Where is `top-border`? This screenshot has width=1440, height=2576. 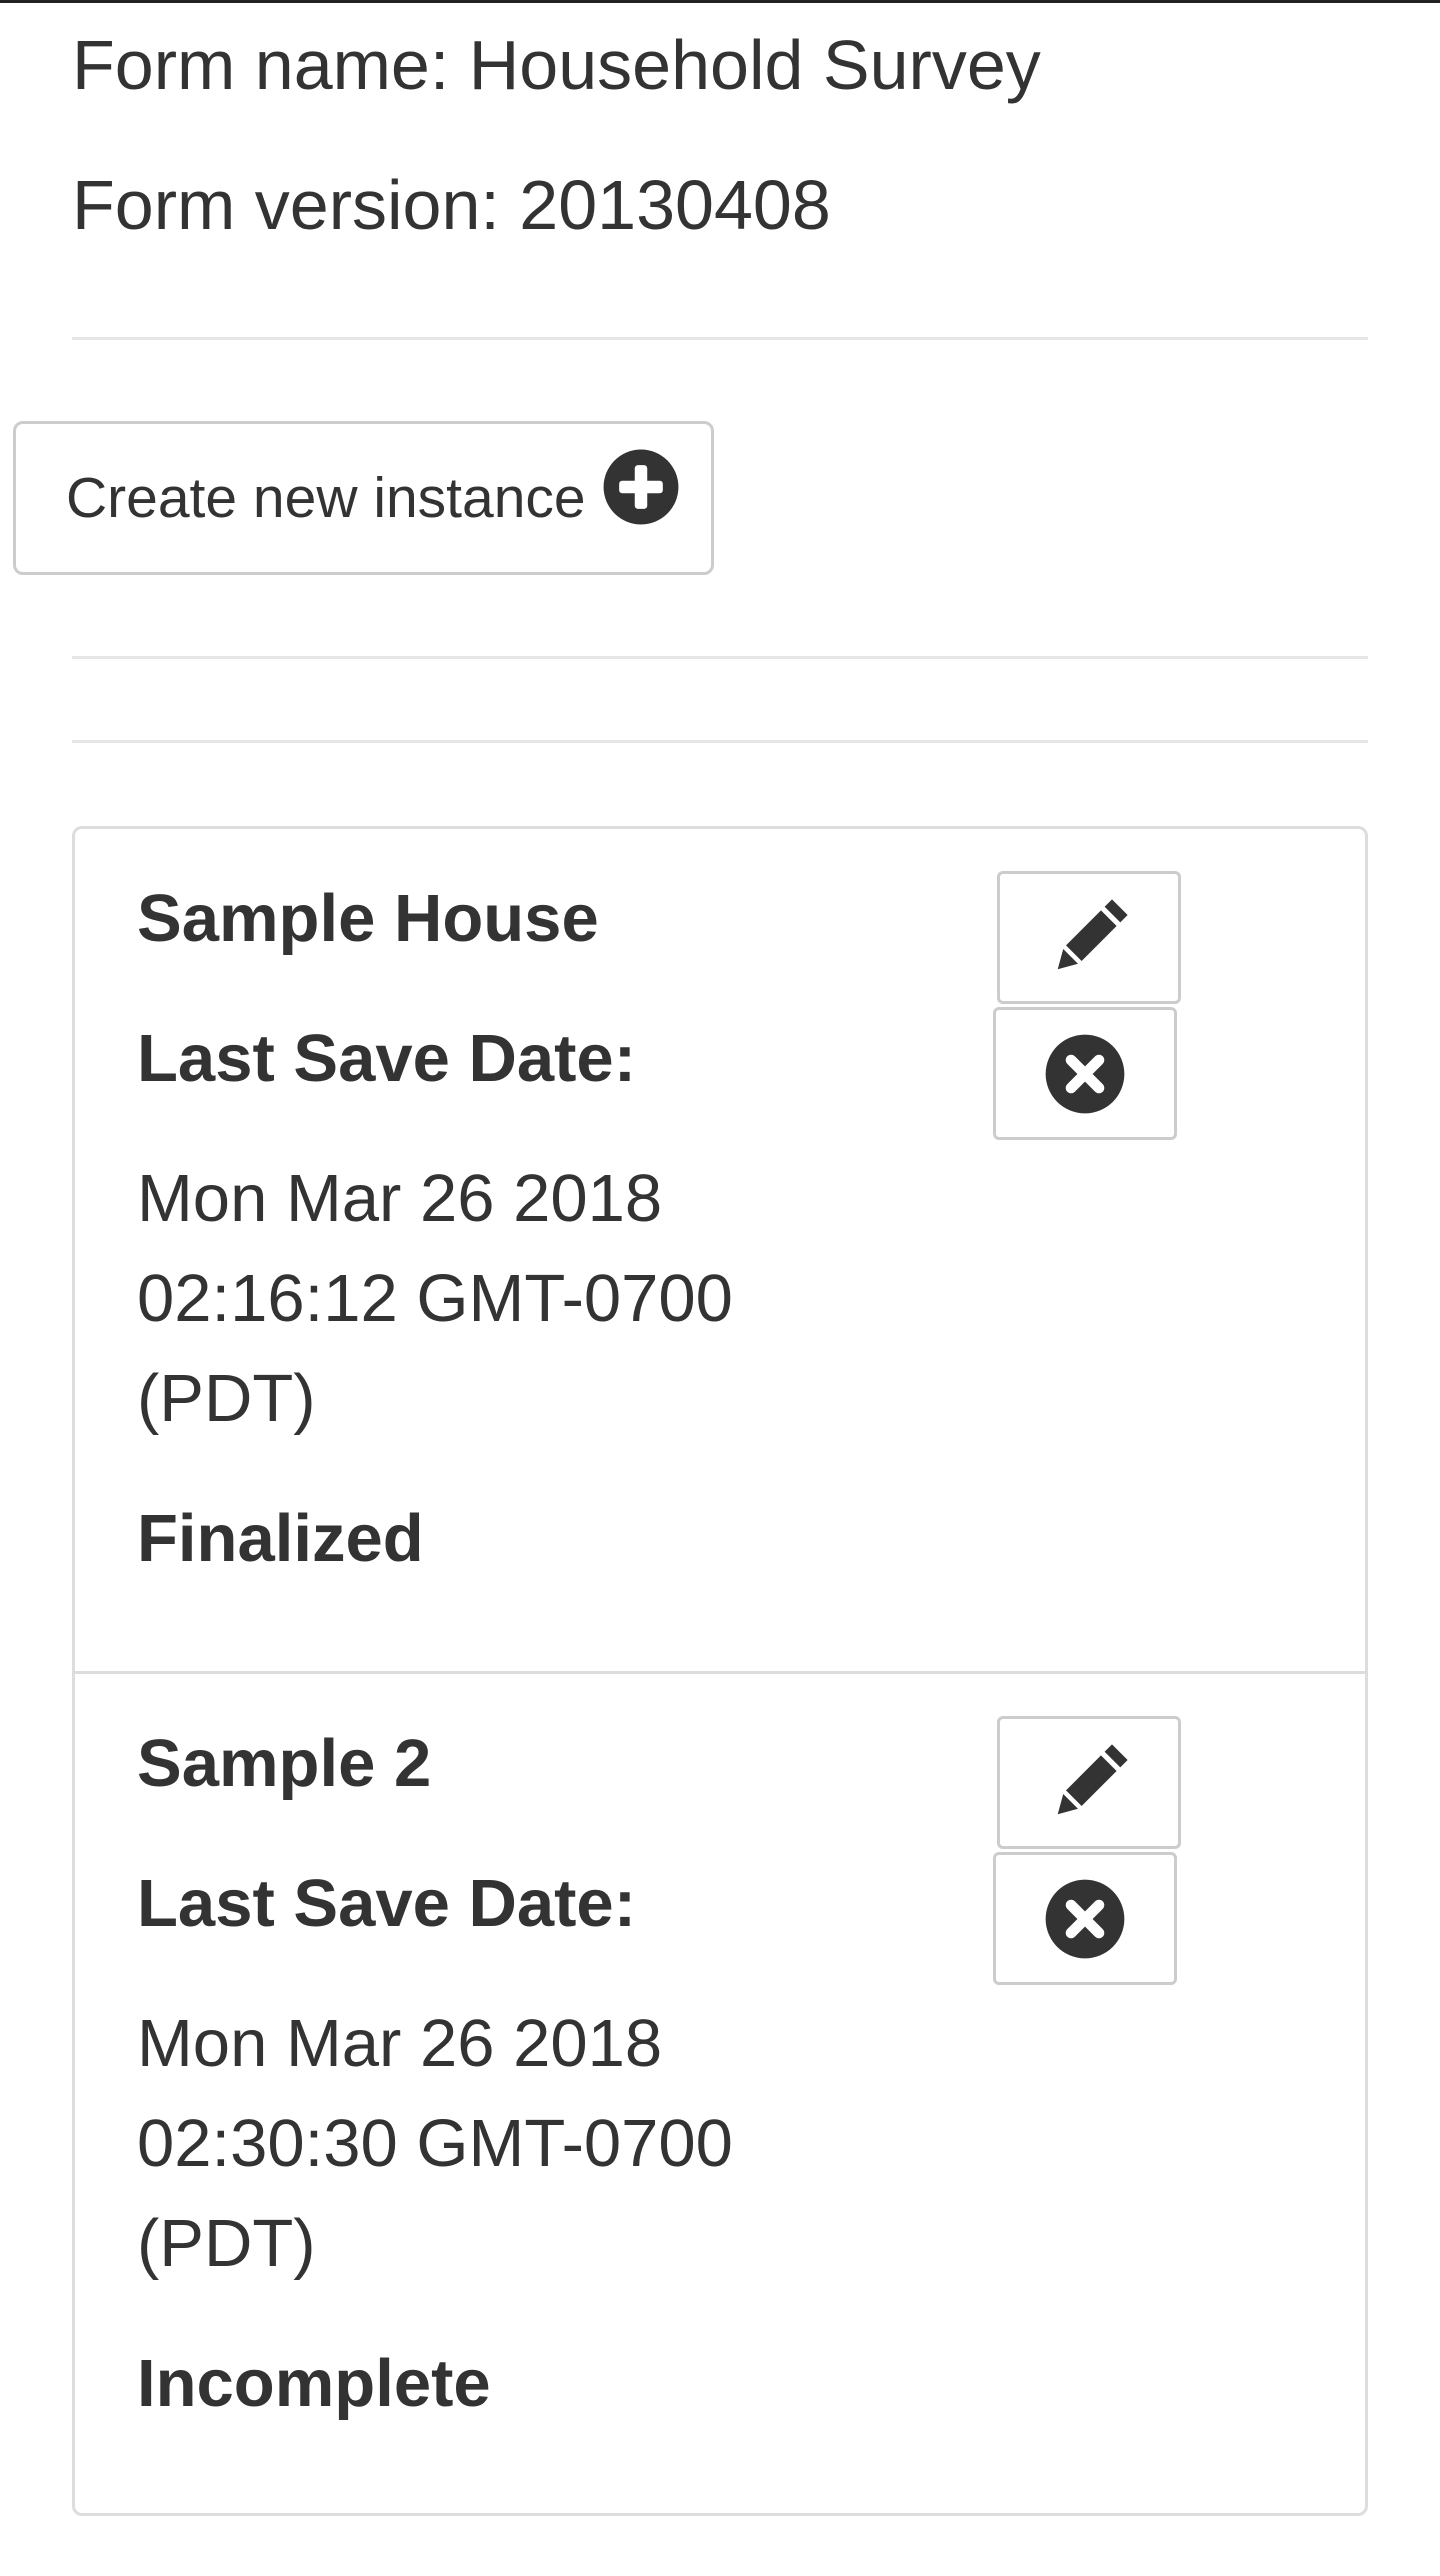 top-border is located at coordinates (720, 1).